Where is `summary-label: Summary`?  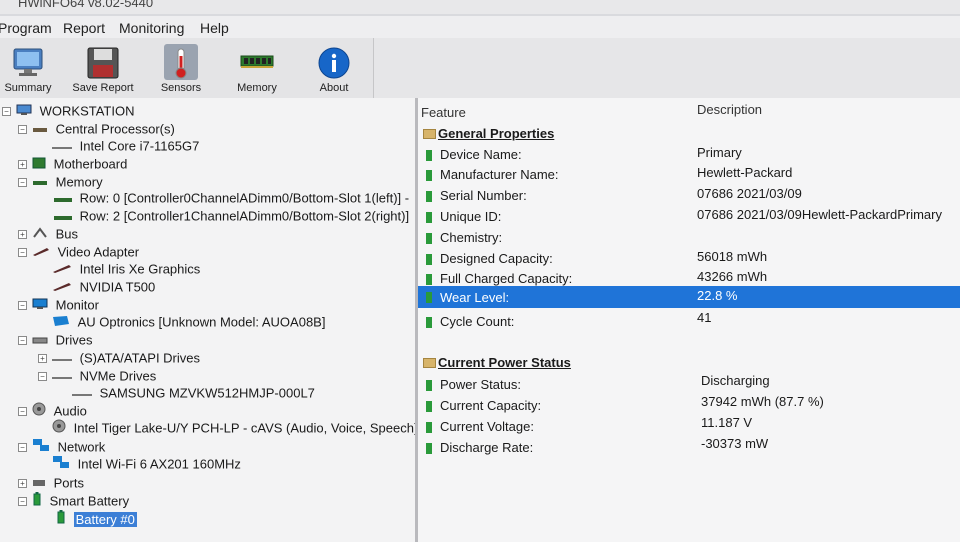 summary-label: Summary is located at coordinates (28, 88).